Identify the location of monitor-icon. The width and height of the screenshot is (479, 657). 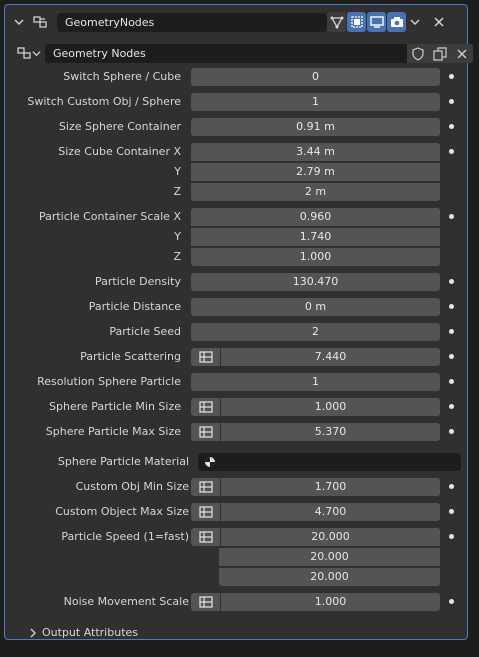
(376, 22).